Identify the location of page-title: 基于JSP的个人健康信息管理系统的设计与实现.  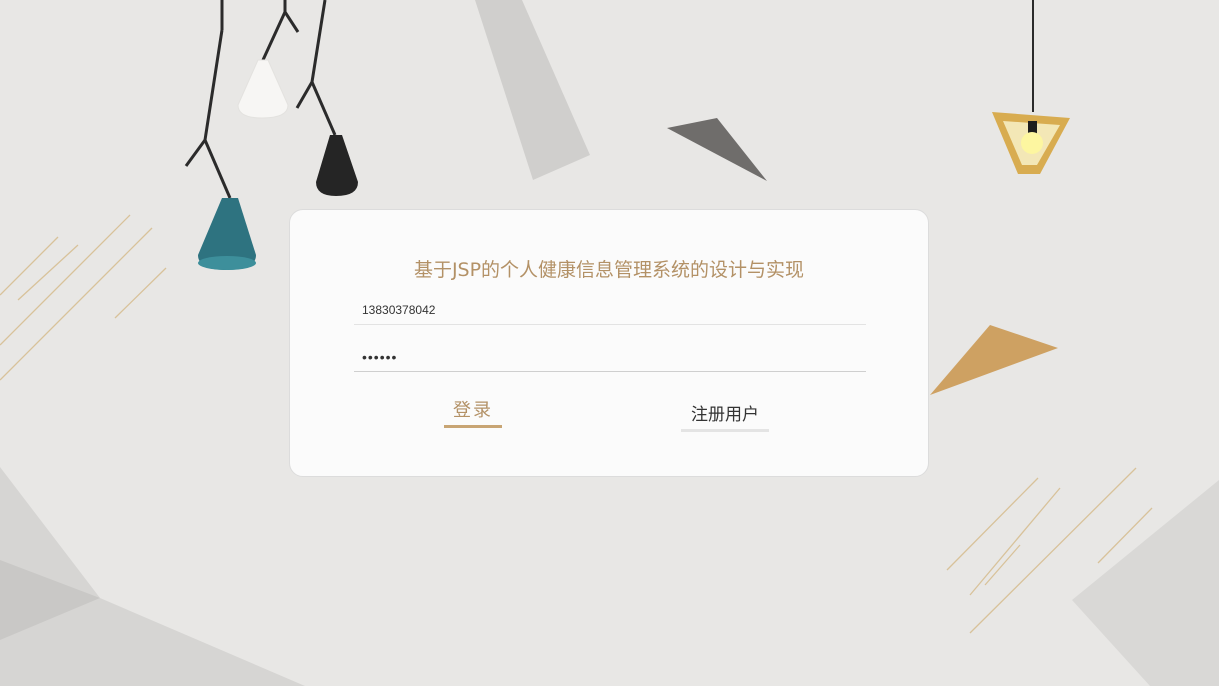
(609, 270).